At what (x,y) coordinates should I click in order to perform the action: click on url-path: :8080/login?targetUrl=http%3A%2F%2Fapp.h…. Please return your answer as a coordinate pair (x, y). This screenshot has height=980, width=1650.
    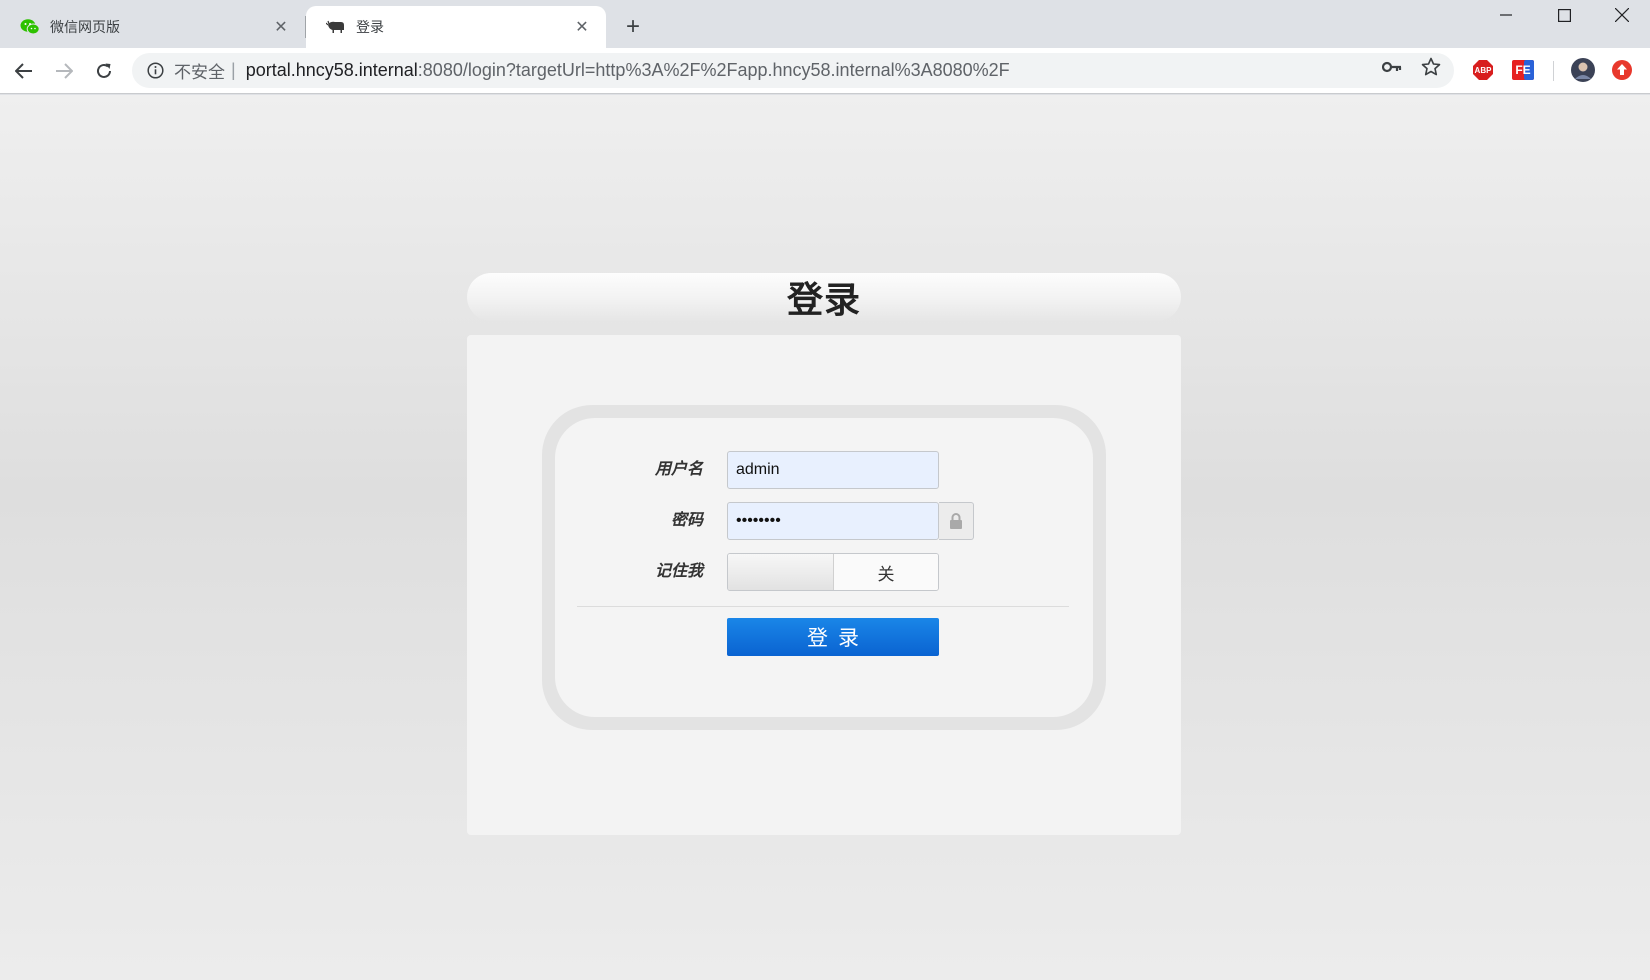
    Looking at the image, I should click on (713, 70).